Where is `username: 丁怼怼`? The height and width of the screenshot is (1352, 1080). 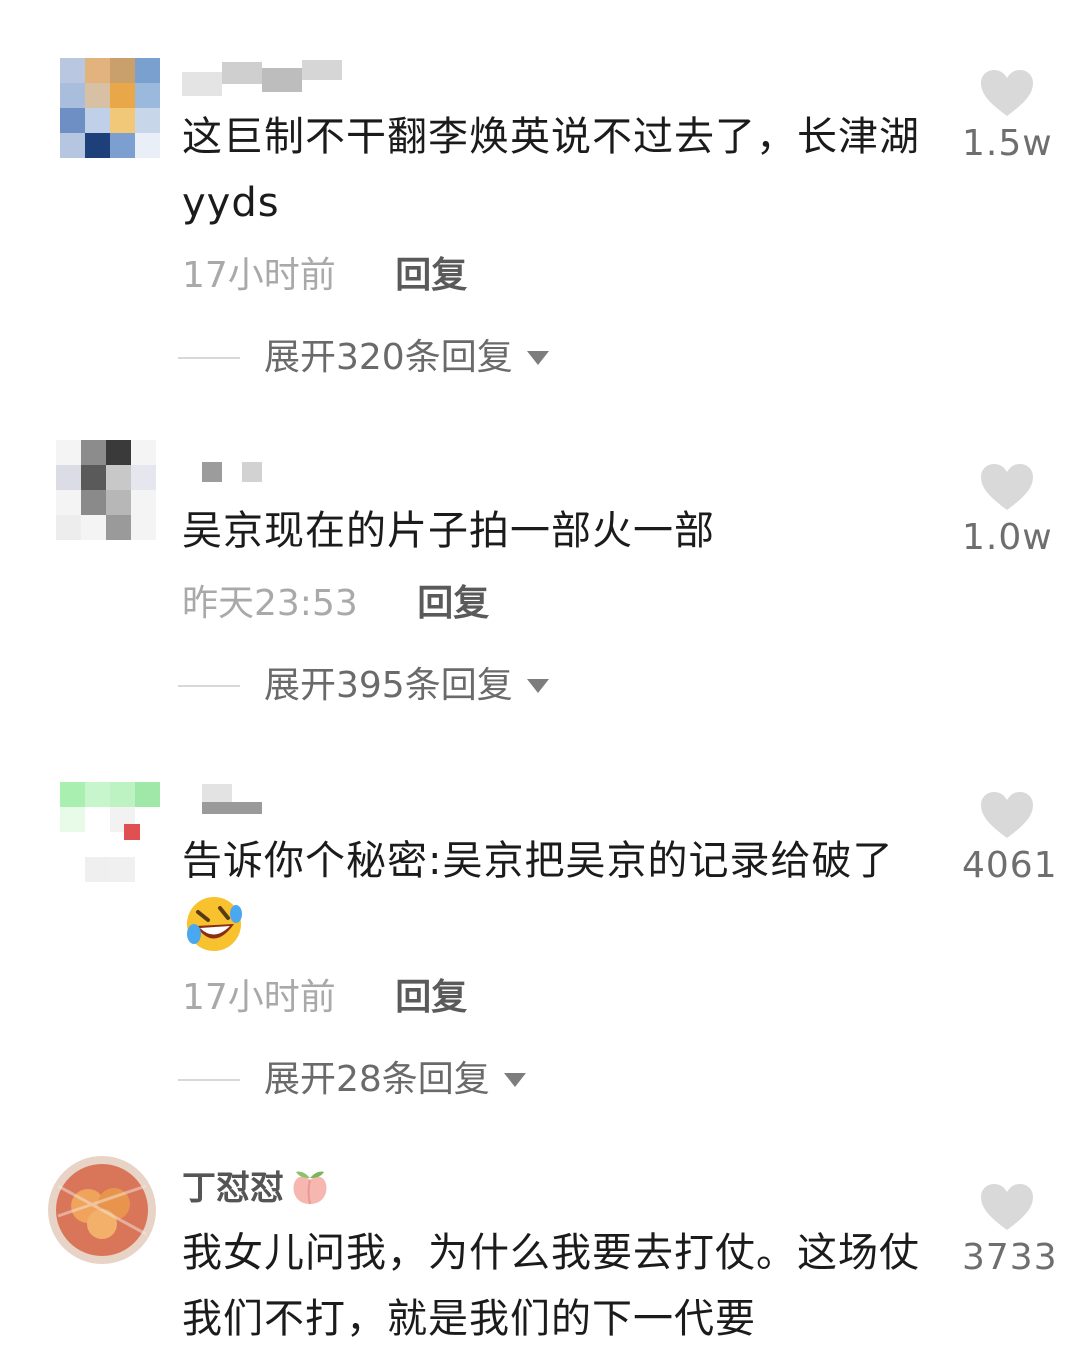 username: 丁怼怼 is located at coordinates (257, 1186).